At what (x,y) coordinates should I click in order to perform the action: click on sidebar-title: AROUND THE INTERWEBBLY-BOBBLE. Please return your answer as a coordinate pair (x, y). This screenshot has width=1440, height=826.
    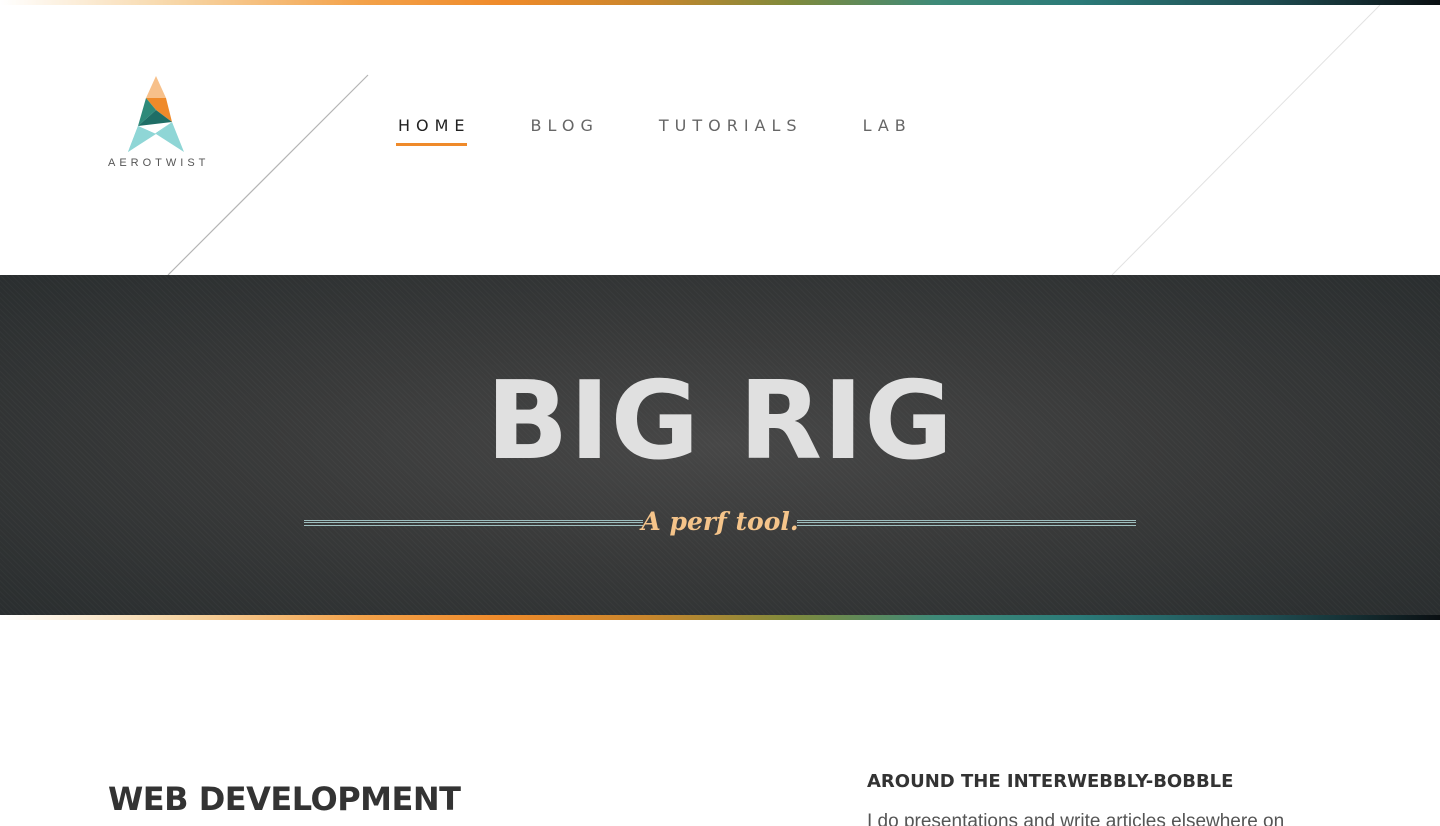
    Looking at the image, I should click on (1050, 781).